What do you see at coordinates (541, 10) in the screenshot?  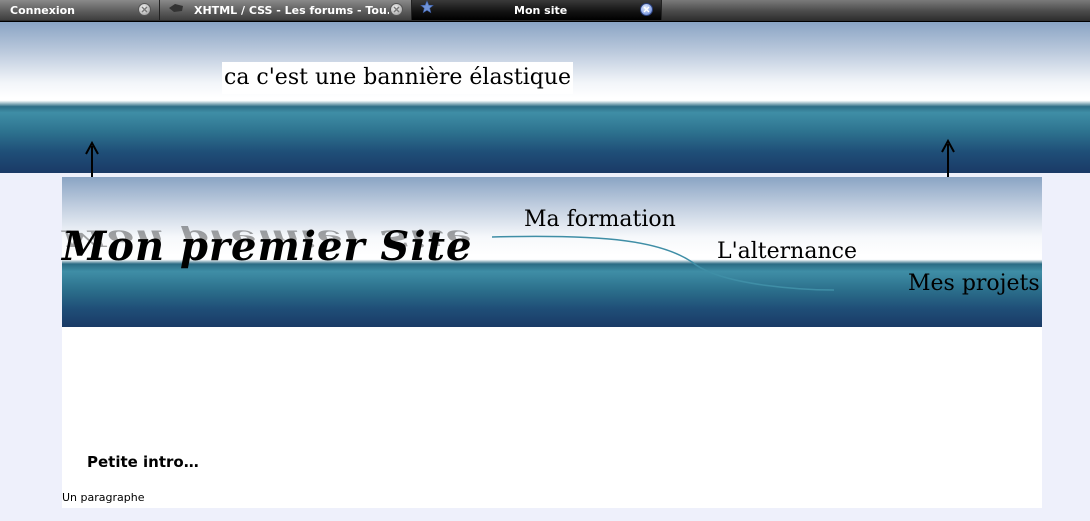 I see `tab-label: Mon site` at bounding box center [541, 10].